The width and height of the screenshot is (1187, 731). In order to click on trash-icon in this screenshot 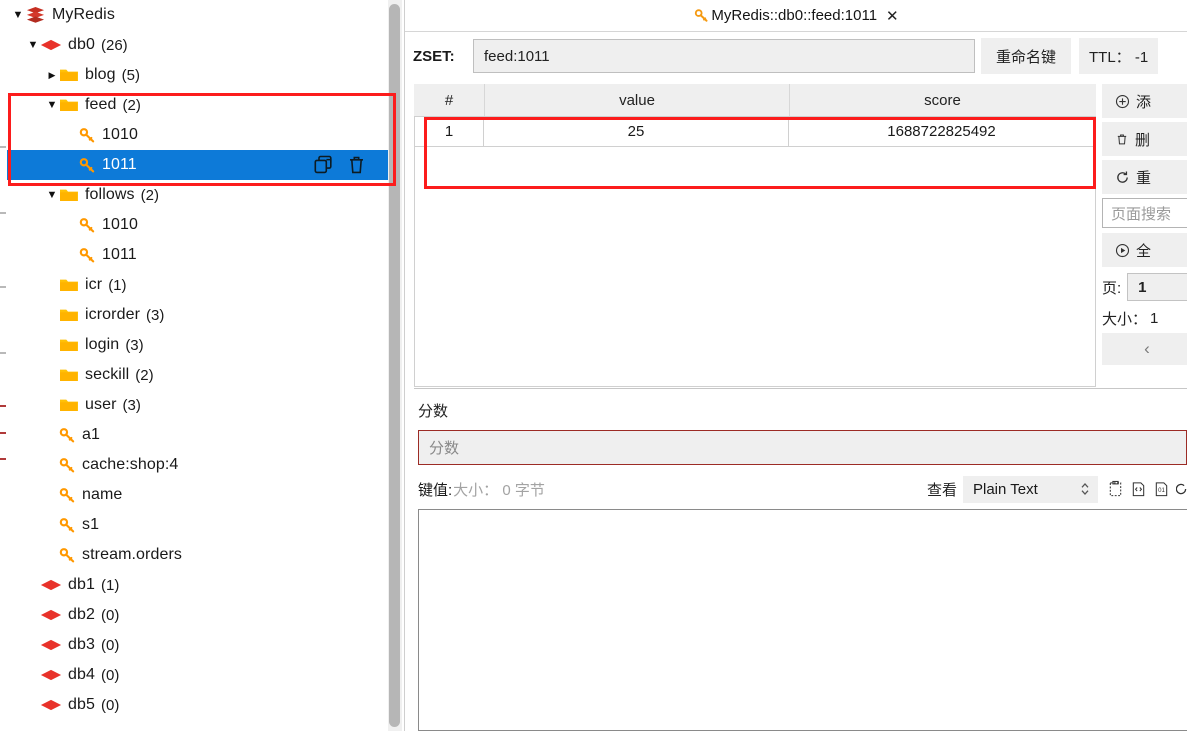, I will do `click(1122, 139)`.